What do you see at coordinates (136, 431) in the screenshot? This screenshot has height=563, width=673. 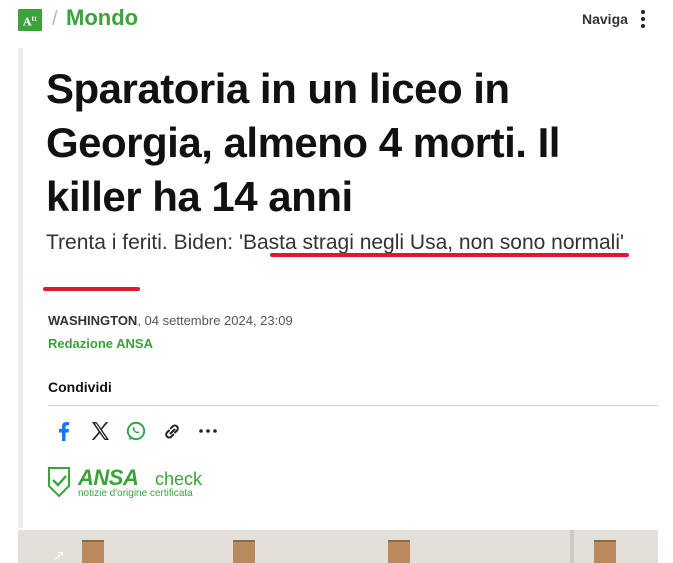 I see `whatsapp-icon` at bounding box center [136, 431].